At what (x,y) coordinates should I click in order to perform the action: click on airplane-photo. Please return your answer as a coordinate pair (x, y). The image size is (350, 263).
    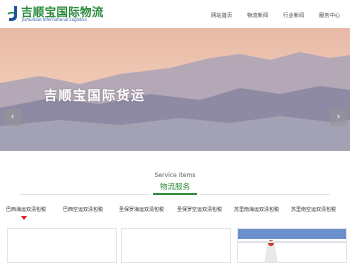
    Looking at the image, I should click on (292, 245).